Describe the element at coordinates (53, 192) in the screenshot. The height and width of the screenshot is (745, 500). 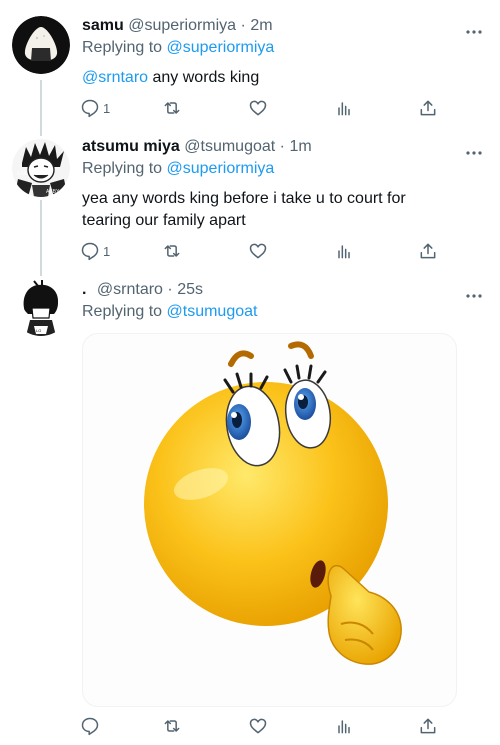
I see `svg-text: ASBY` at that location.